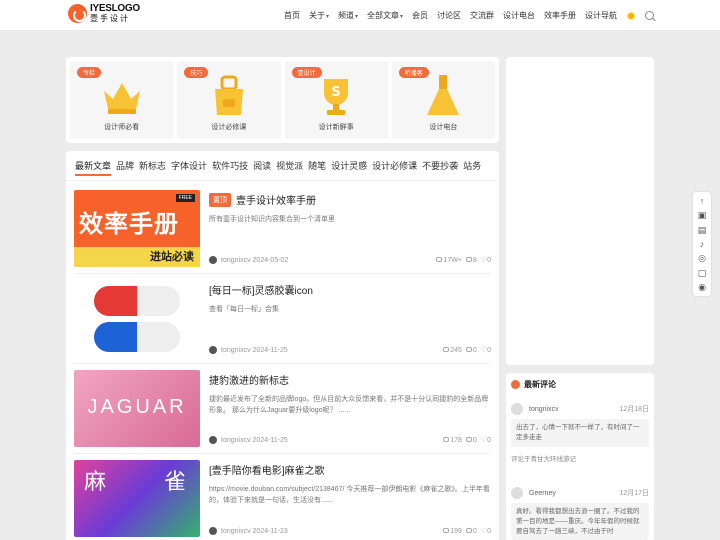 The width and height of the screenshot is (720, 540). I want to click on sun-icon, so click(631, 15).